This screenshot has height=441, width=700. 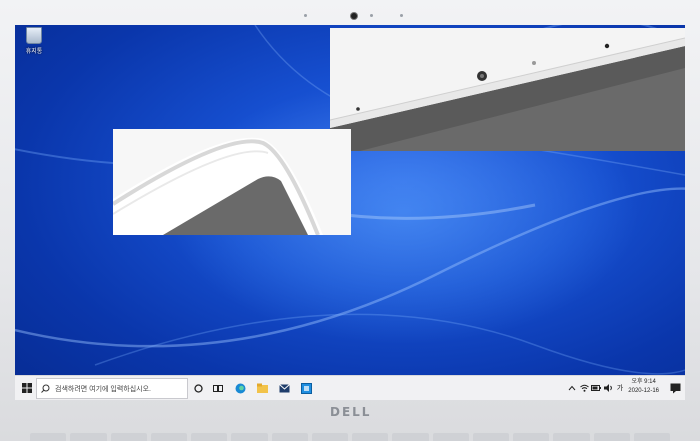 I want to click on file-explorer-button, so click(x=262, y=388).